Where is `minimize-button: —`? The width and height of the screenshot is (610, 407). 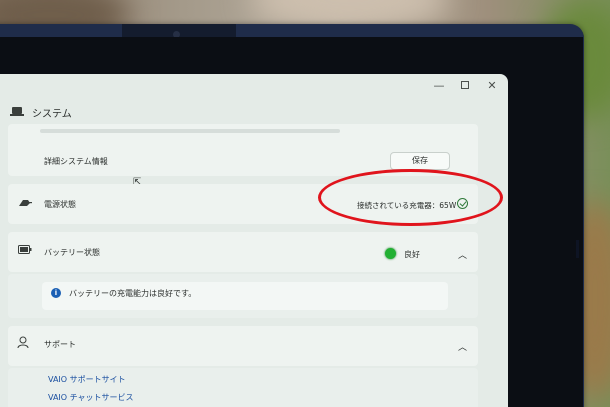 minimize-button: — is located at coordinates (439, 86).